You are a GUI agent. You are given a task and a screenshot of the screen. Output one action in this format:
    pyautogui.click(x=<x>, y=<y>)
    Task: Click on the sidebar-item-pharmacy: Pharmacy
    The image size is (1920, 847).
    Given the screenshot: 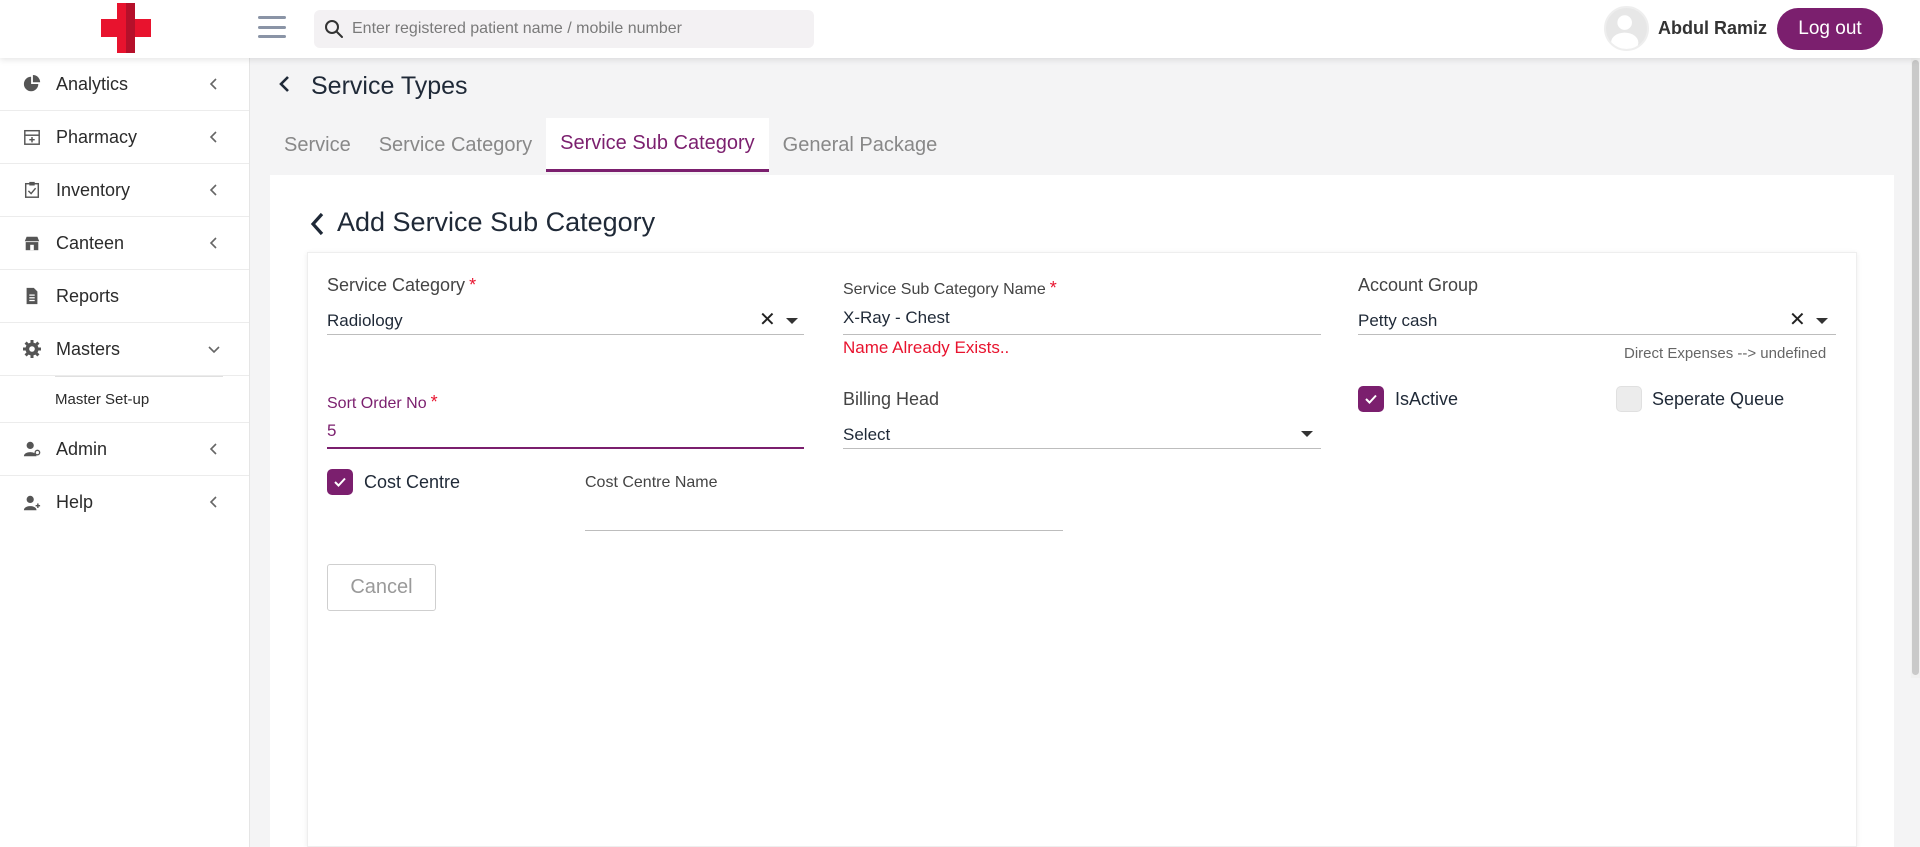 What is the action you would take?
    pyautogui.click(x=124, y=137)
    